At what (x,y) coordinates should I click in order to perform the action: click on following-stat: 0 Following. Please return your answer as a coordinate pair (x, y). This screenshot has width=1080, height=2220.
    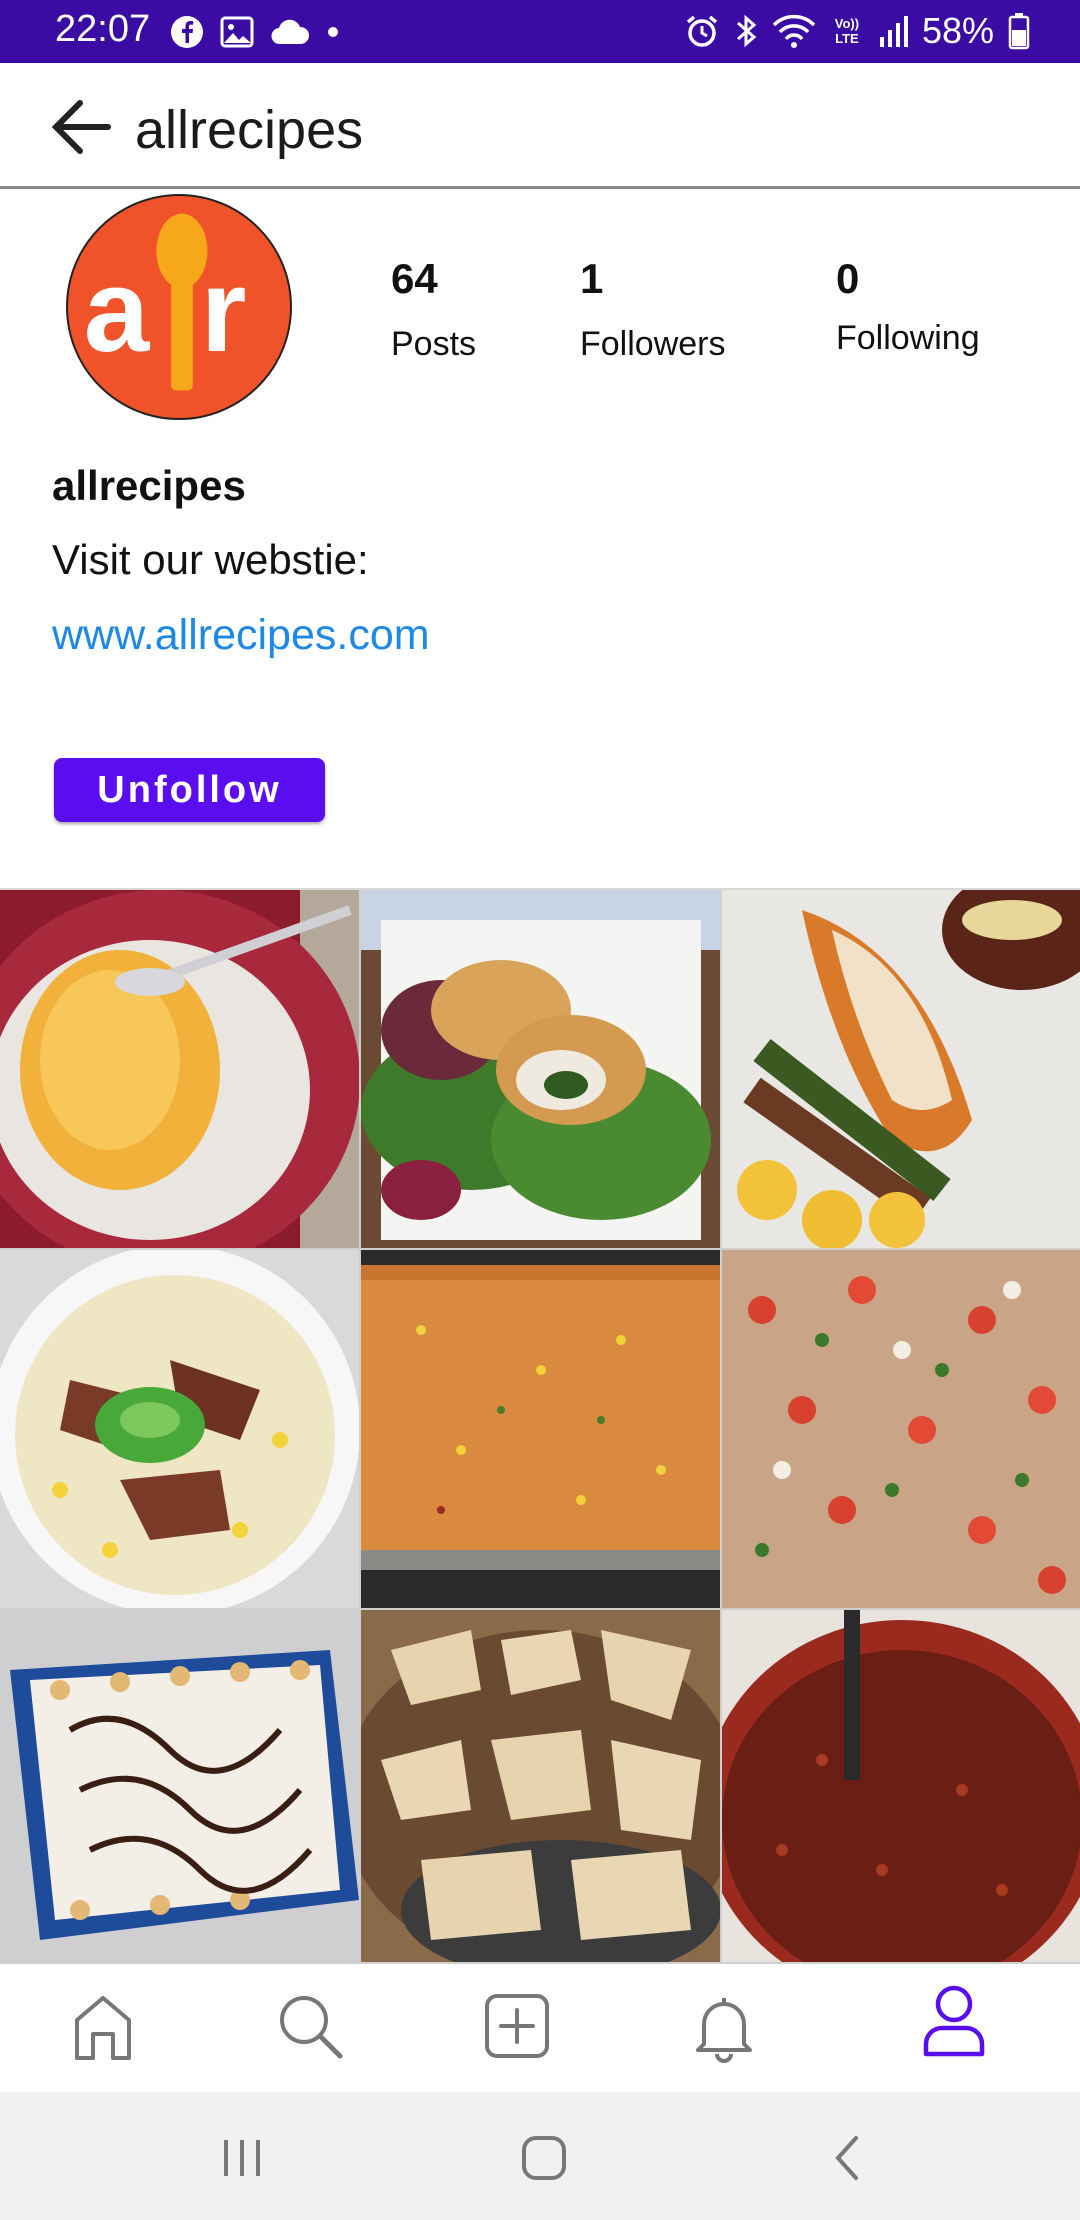
    Looking at the image, I should click on (908, 306).